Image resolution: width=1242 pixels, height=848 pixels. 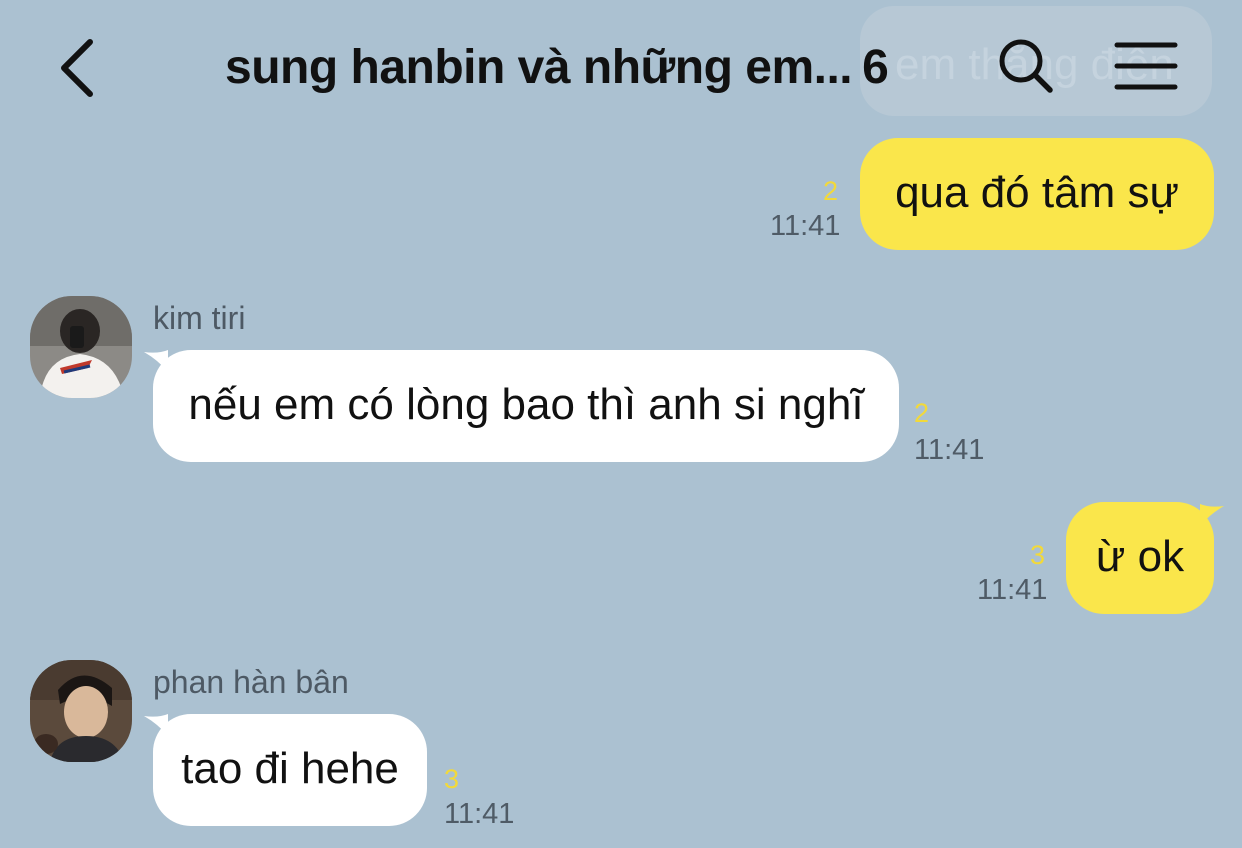 I want to click on menu-button, so click(x=1146, y=66).